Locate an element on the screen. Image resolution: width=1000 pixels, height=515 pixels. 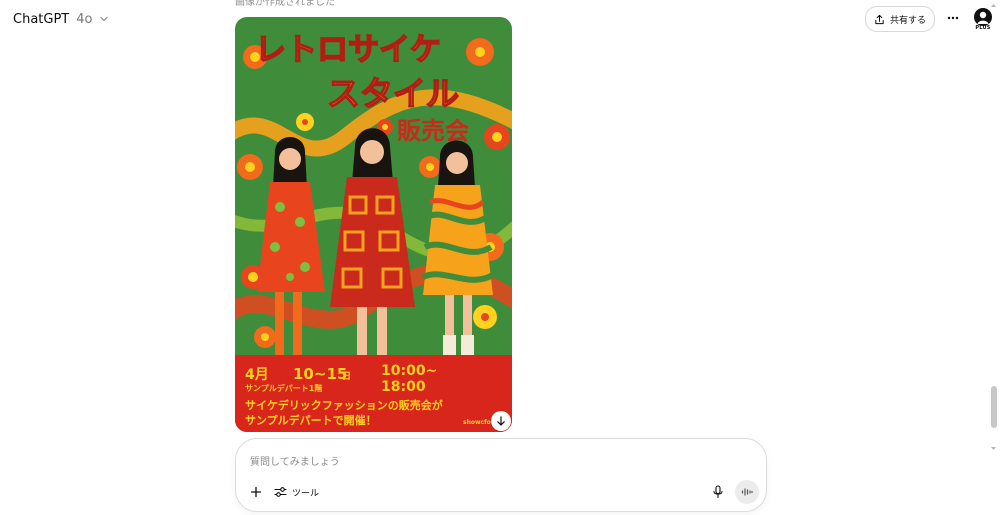
dictate-button is located at coordinates (718, 492).